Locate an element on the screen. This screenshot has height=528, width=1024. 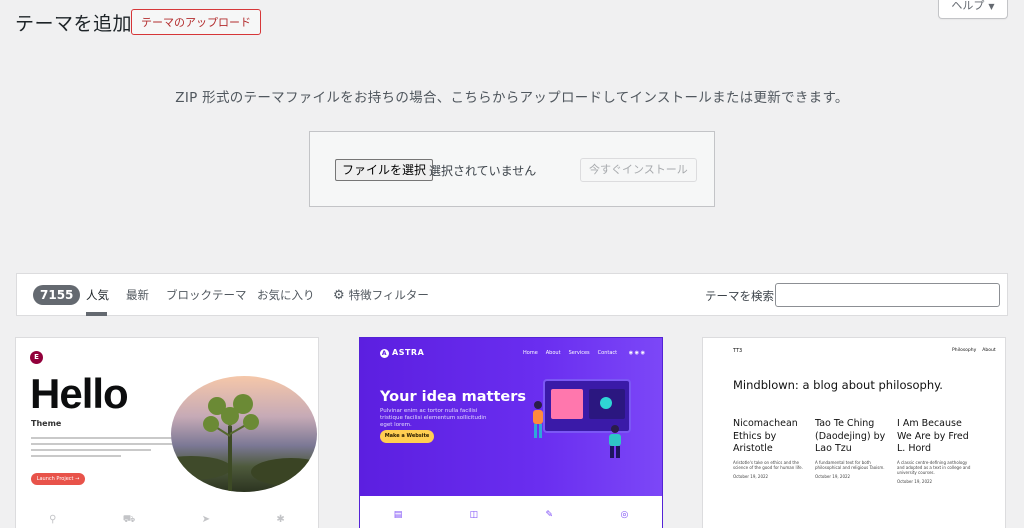
theme-count-badge: 7155 is located at coordinates (57, 295).